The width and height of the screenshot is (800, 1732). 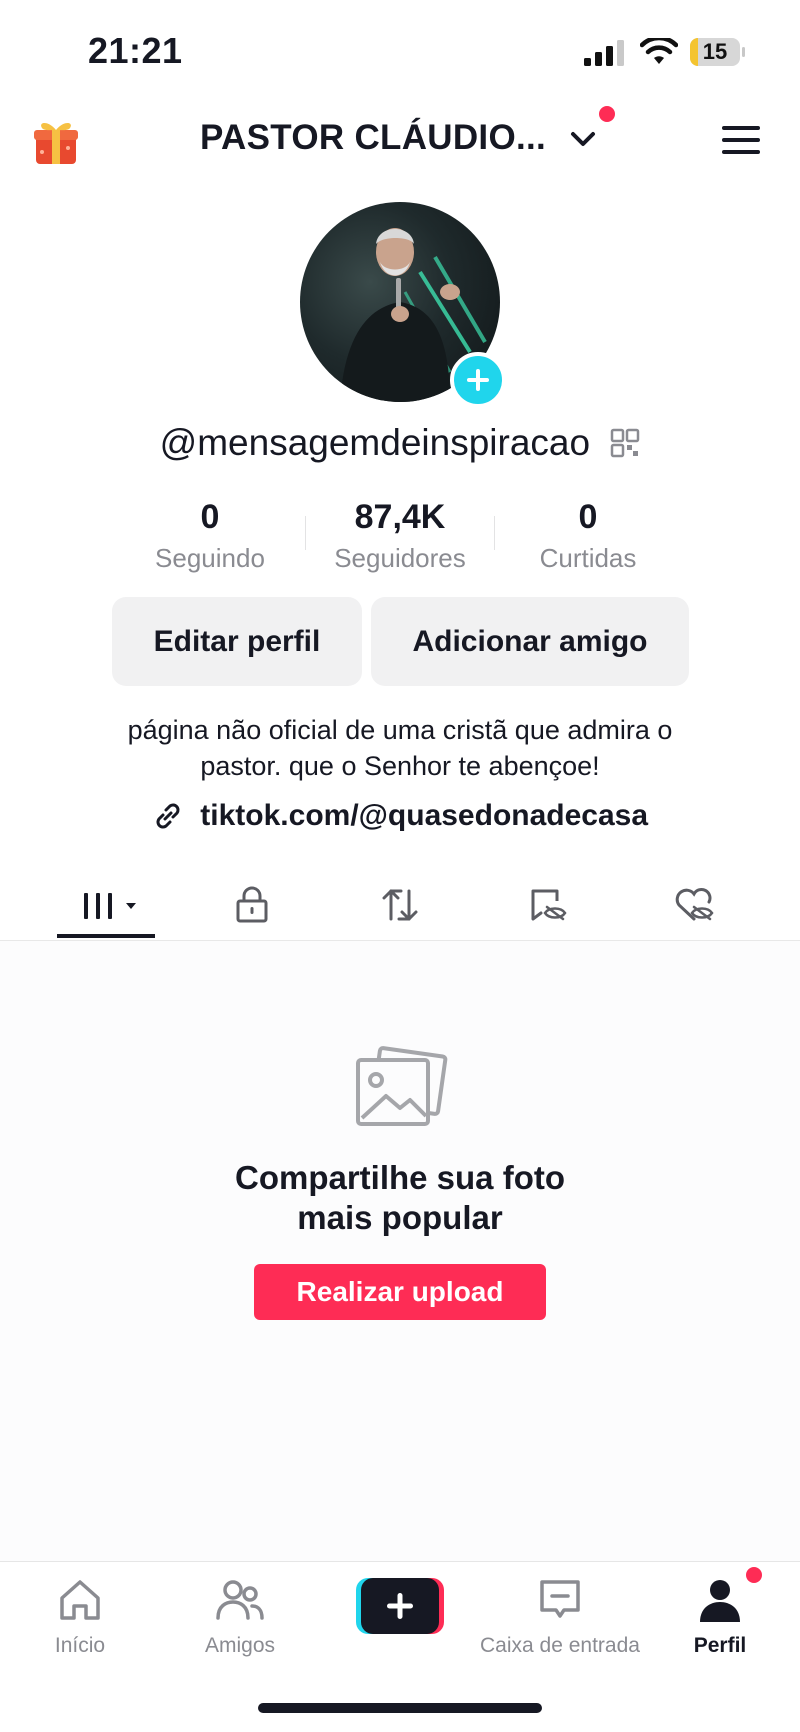 I want to click on nav-inbox-label: Caixa de entrada, so click(x=560, y=1645).